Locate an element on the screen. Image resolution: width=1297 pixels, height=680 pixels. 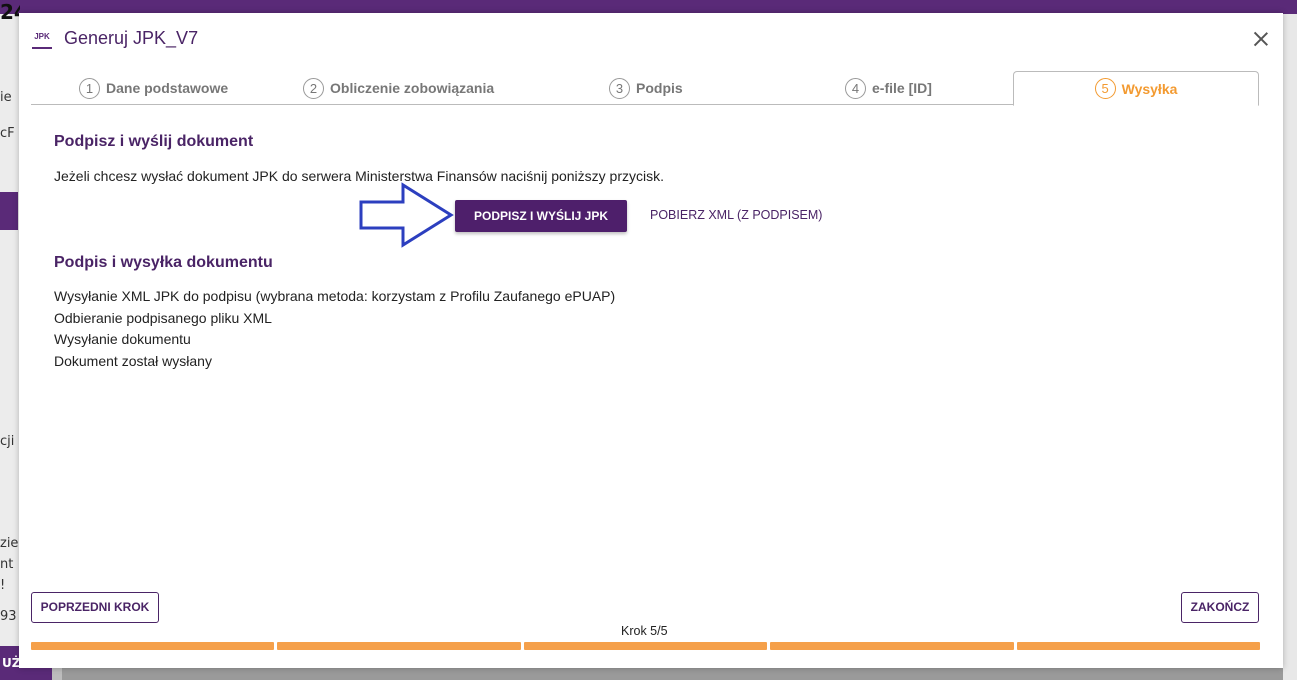
tab-step-3: 3 Podpis is located at coordinates (654, 88).